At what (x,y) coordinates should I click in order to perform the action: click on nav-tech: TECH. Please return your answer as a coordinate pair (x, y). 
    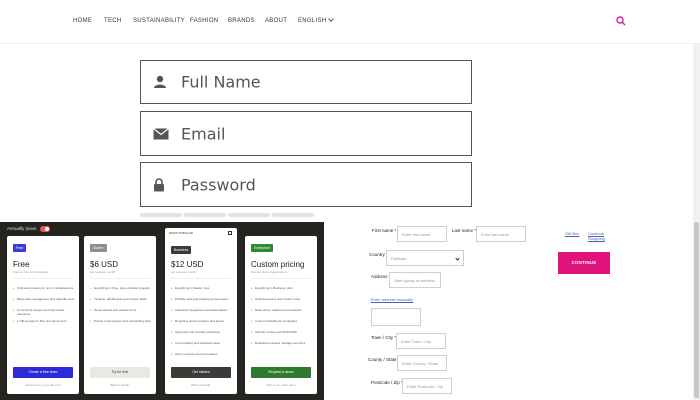
    Looking at the image, I should click on (113, 21).